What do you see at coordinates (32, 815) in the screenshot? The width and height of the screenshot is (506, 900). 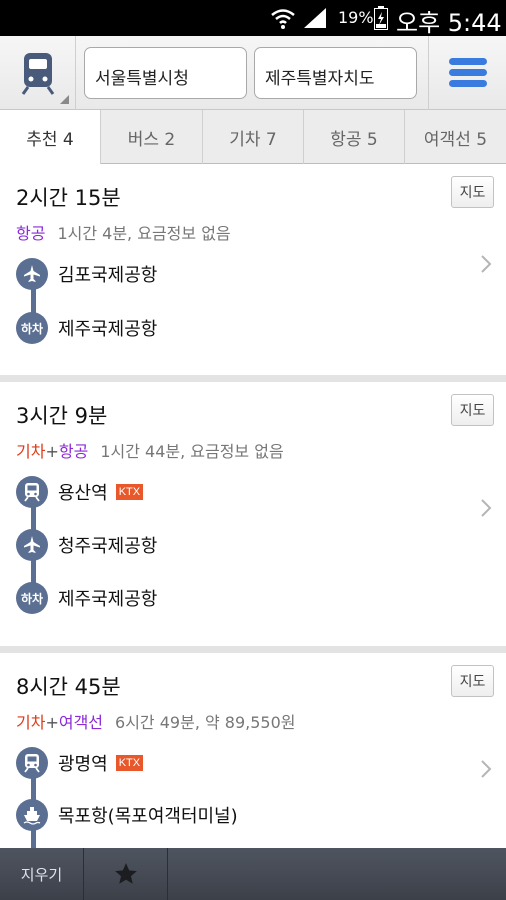 I see `ship-icon` at bounding box center [32, 815].